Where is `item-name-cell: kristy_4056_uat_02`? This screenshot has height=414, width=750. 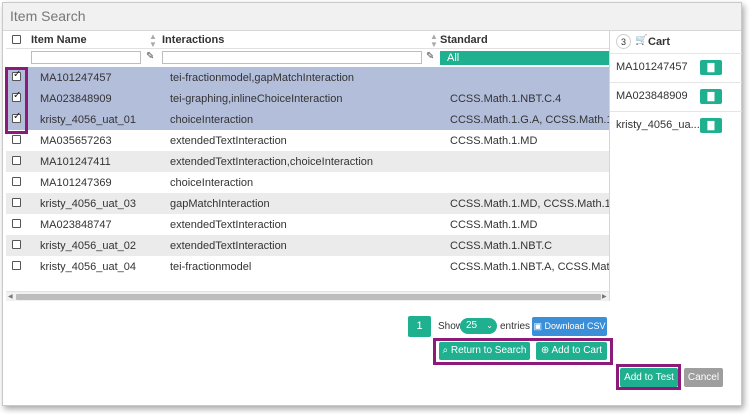
item-name-cell: kristy_4056_uat_02 is located at coordinates (88, 246).